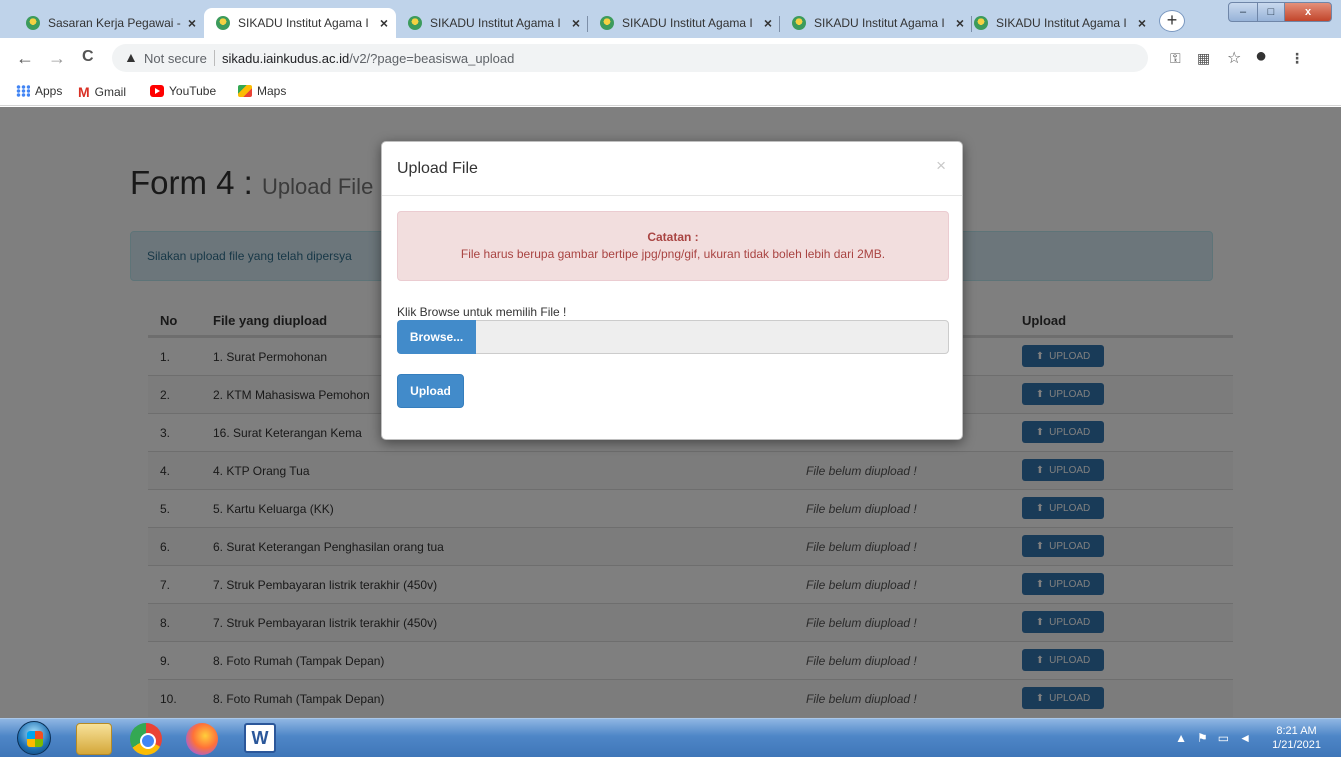  I want to click on system-tray: ▲ ⚑ ▭ ◄, so click(1213, 738).